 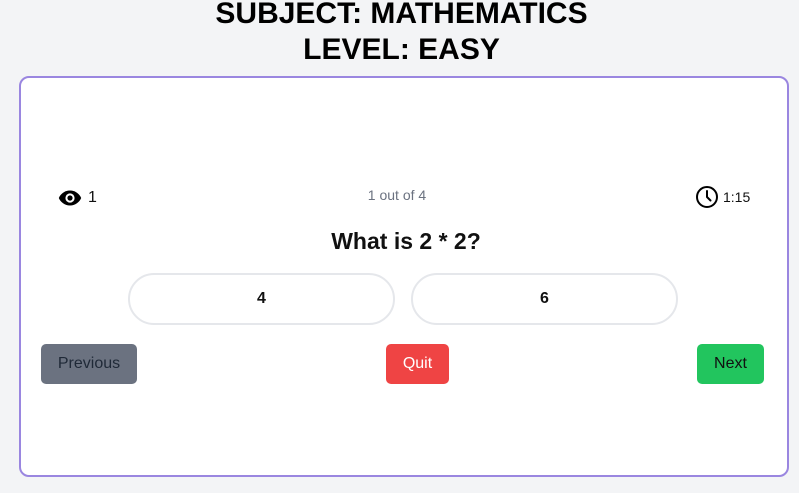 I want to click on level-title: LEVEL: EASY, so click(x=401, y=49).